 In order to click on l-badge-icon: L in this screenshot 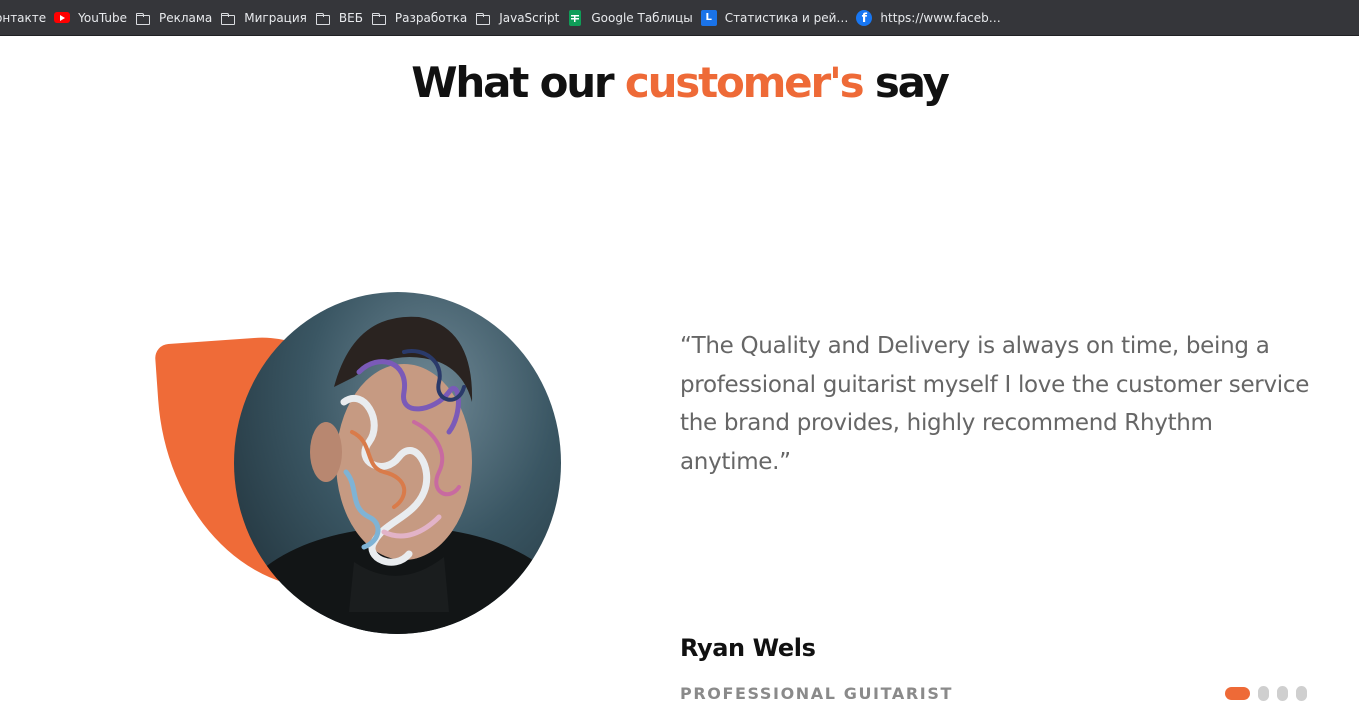, I will do `click(708, 17)`.